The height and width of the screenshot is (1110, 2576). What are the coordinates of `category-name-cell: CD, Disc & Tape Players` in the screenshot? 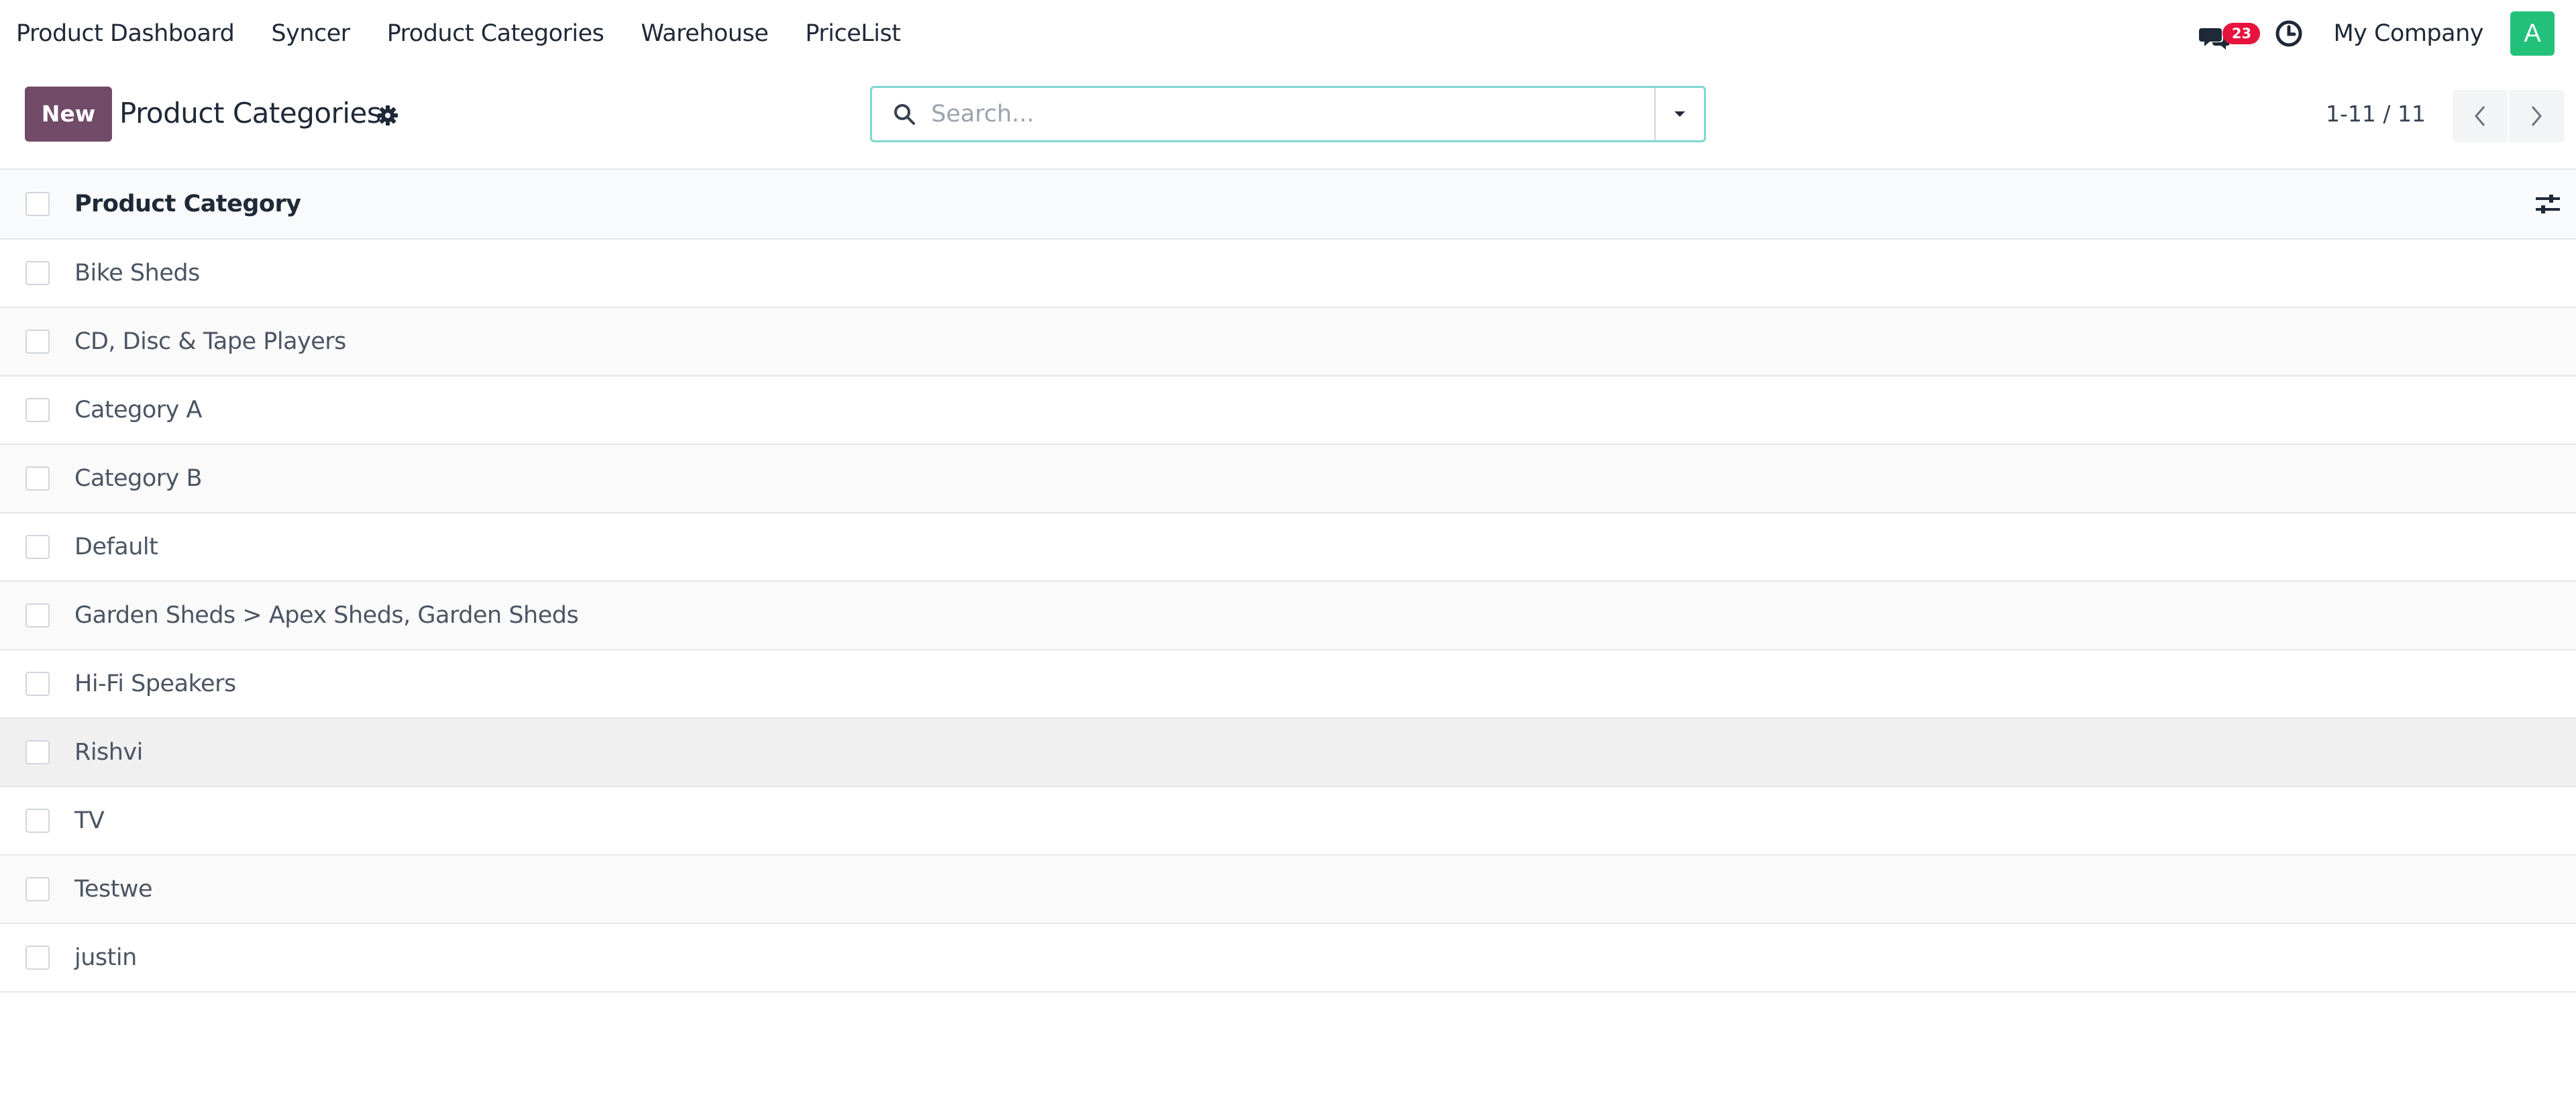 It's located at (210, 341).